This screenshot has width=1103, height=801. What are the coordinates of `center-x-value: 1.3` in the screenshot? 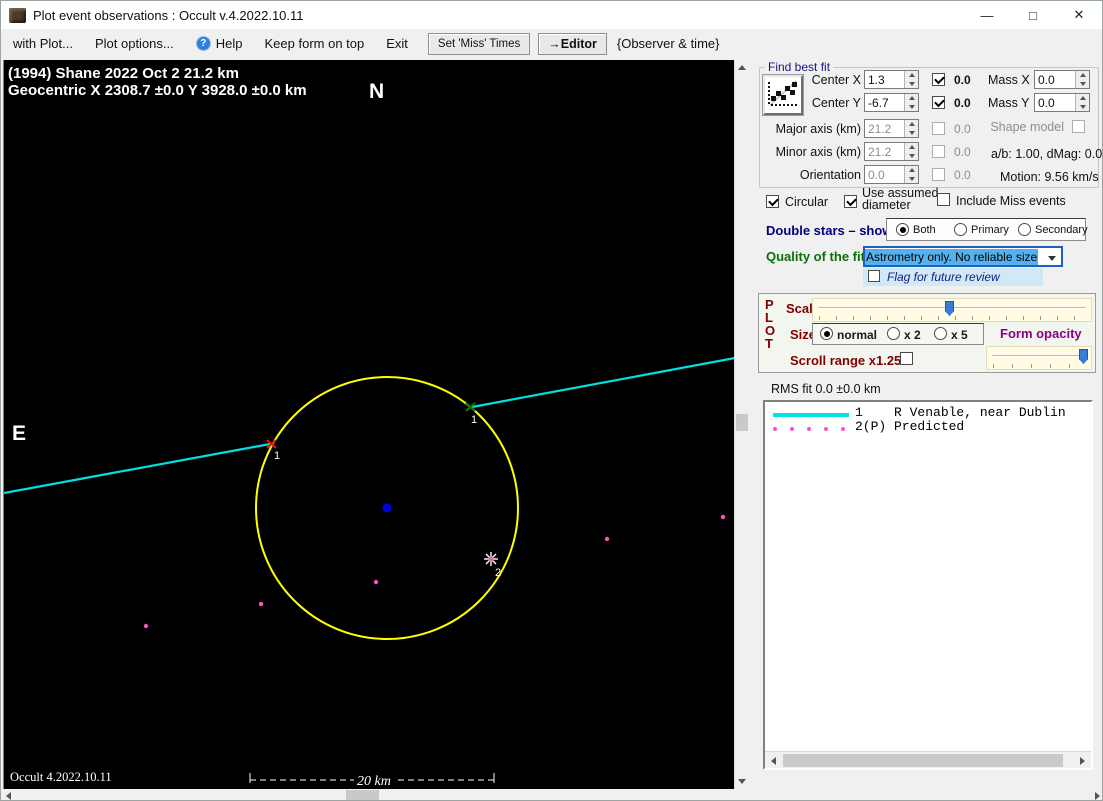 It's located at (884, 79).